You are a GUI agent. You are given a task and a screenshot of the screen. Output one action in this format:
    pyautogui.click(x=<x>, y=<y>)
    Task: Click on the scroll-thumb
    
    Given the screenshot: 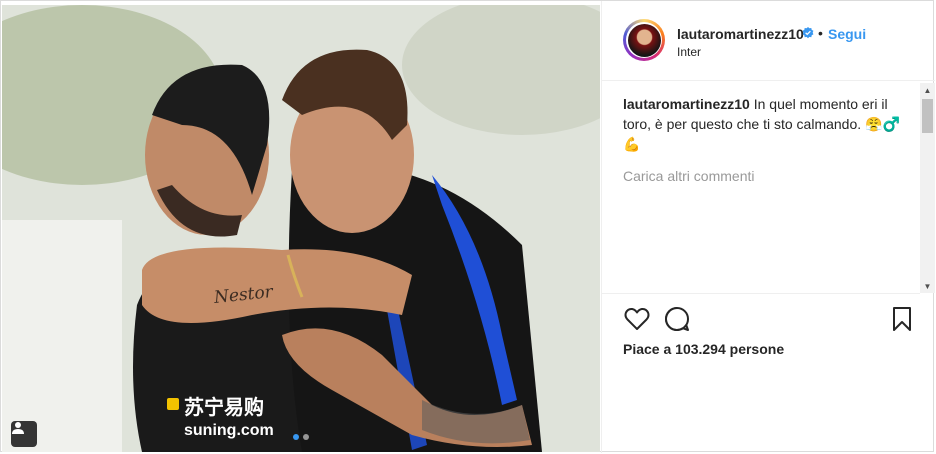 What is the action you would take?
    pyautogui.click(x=927, y=116)
    